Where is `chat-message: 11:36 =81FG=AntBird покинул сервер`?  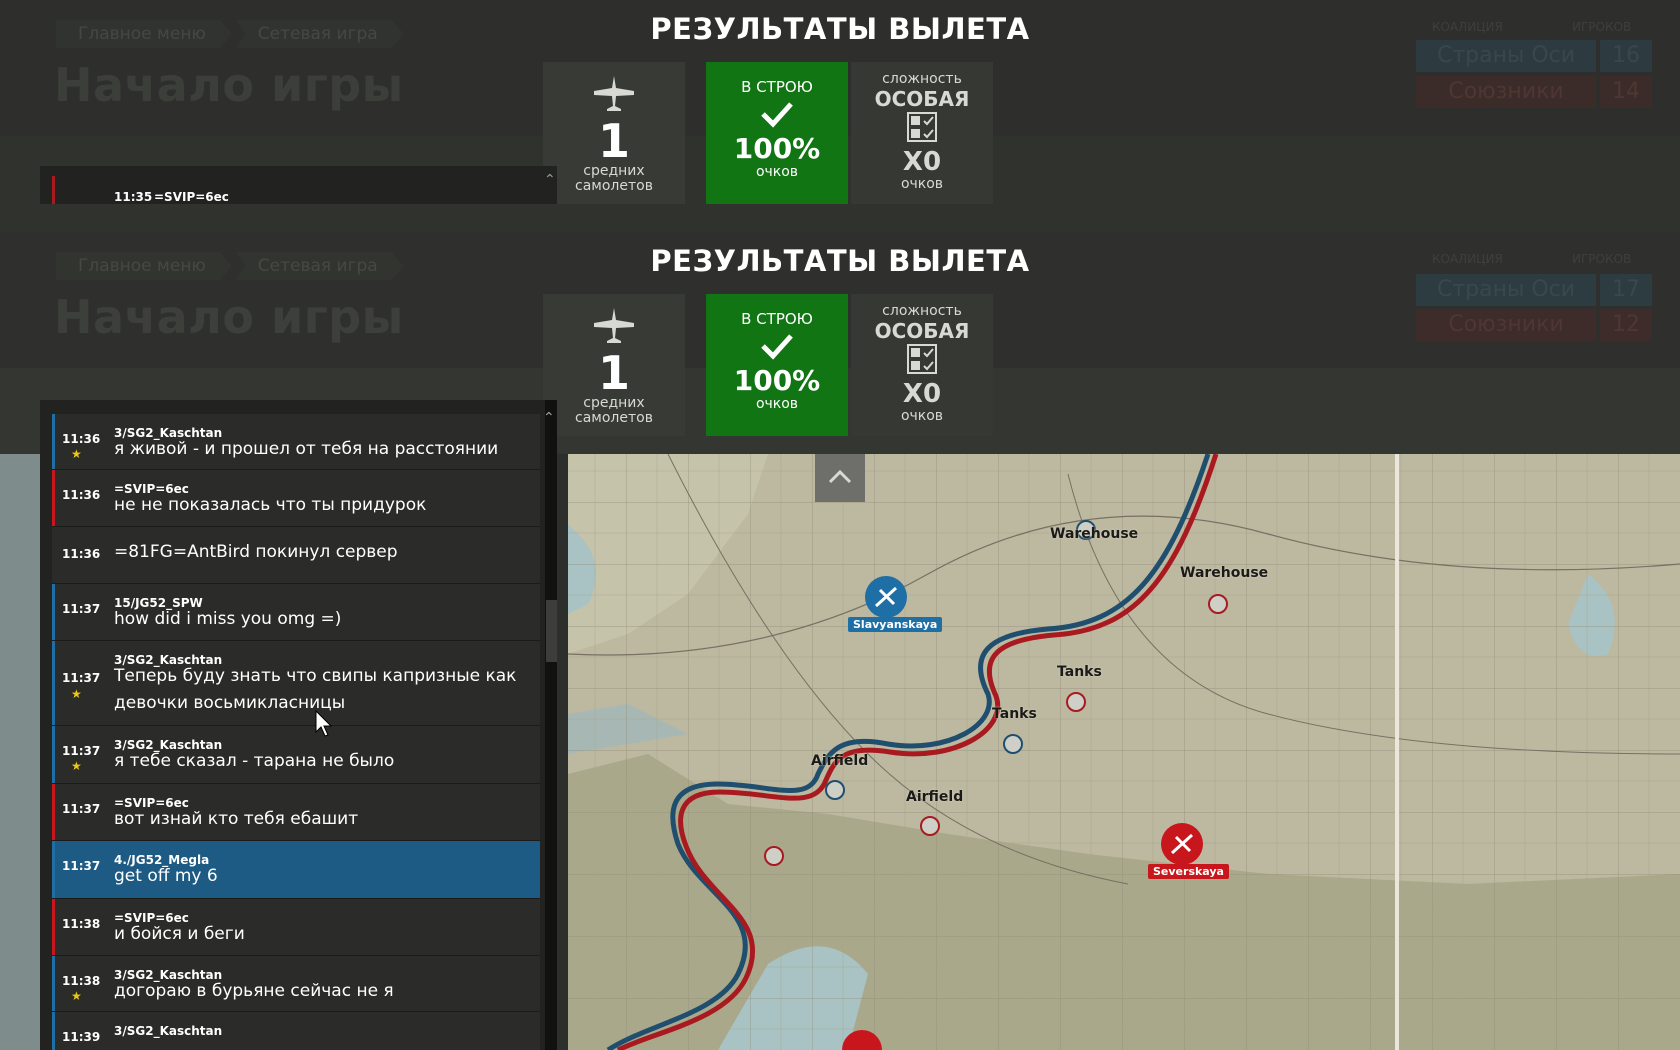 chat-message: 11:36 =81FG=AntBird покинул сервер is located at coordinates (296, 555).